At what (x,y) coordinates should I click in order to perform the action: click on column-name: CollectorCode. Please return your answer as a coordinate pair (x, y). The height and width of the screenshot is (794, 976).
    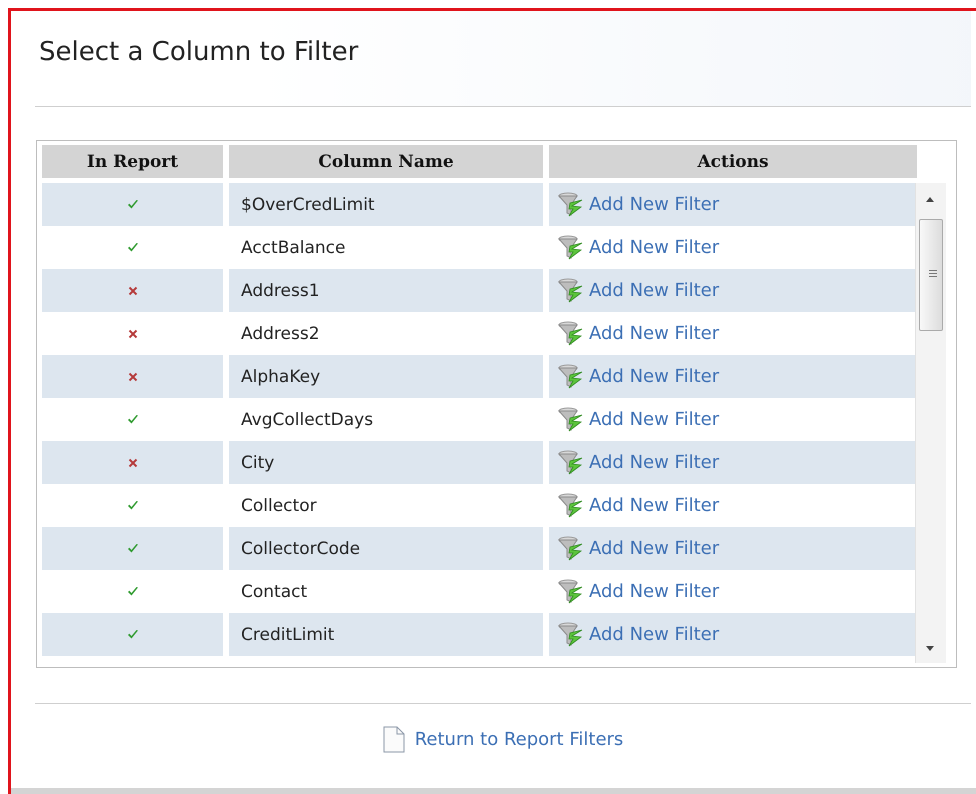
    Looking at the image, I should click on (300, 548).